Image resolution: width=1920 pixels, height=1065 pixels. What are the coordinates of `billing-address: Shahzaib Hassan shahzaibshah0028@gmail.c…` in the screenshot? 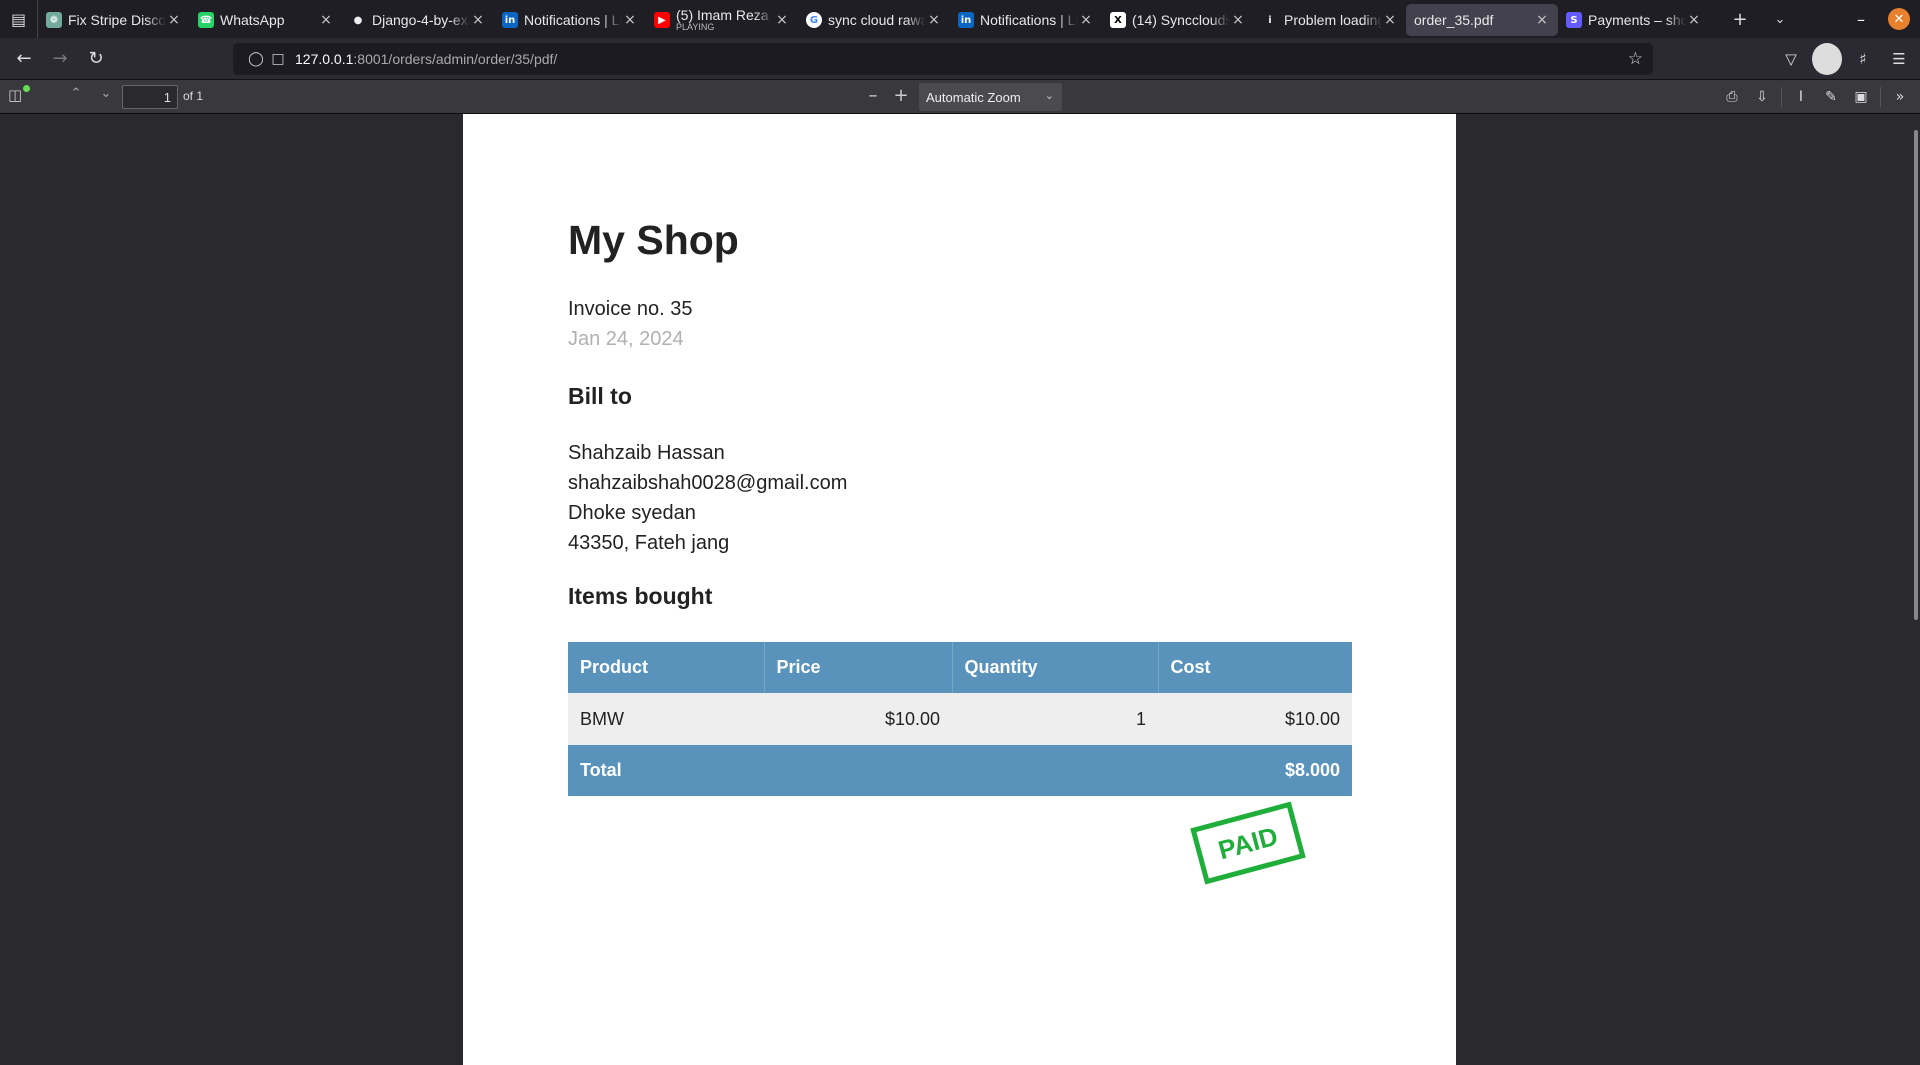 It's located at (707, 498).